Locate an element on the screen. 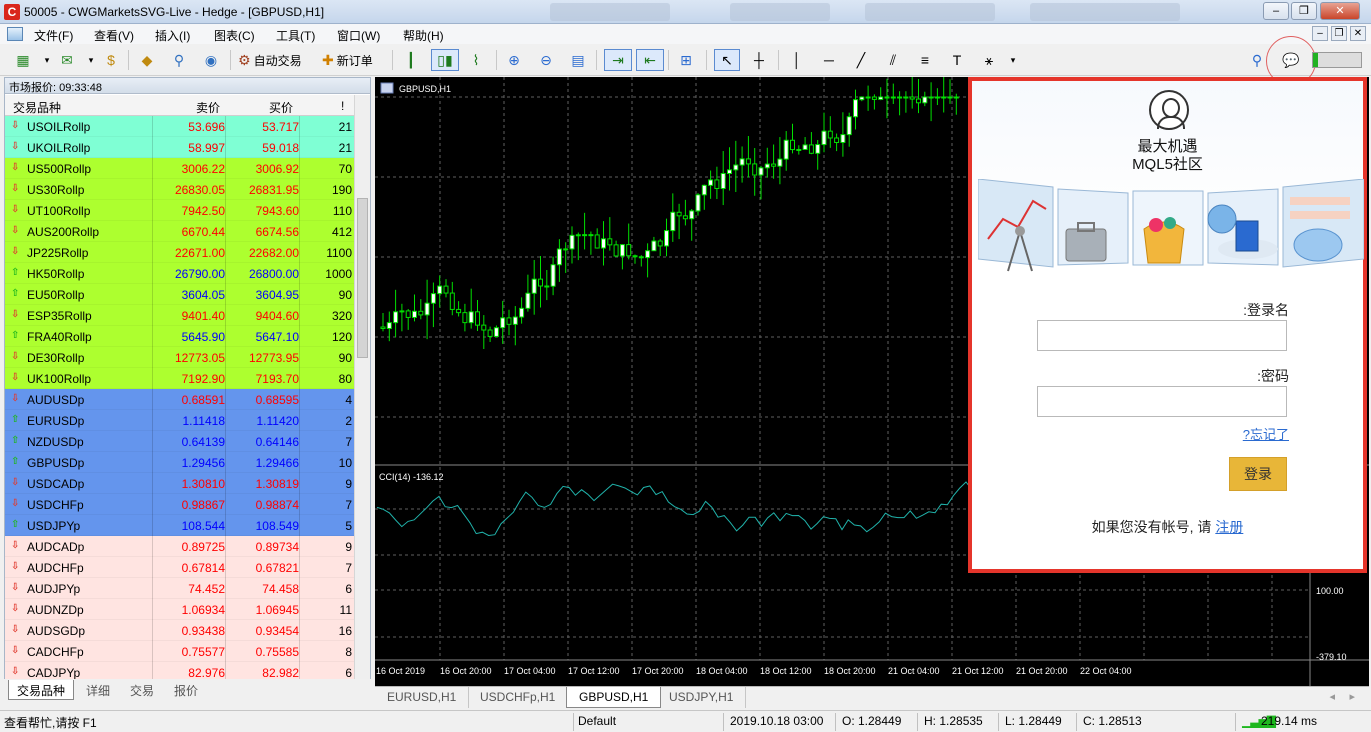 This screenshot has width=1371, height=732. menu-tools: 工具(T) is located at coordinates (295, 35).